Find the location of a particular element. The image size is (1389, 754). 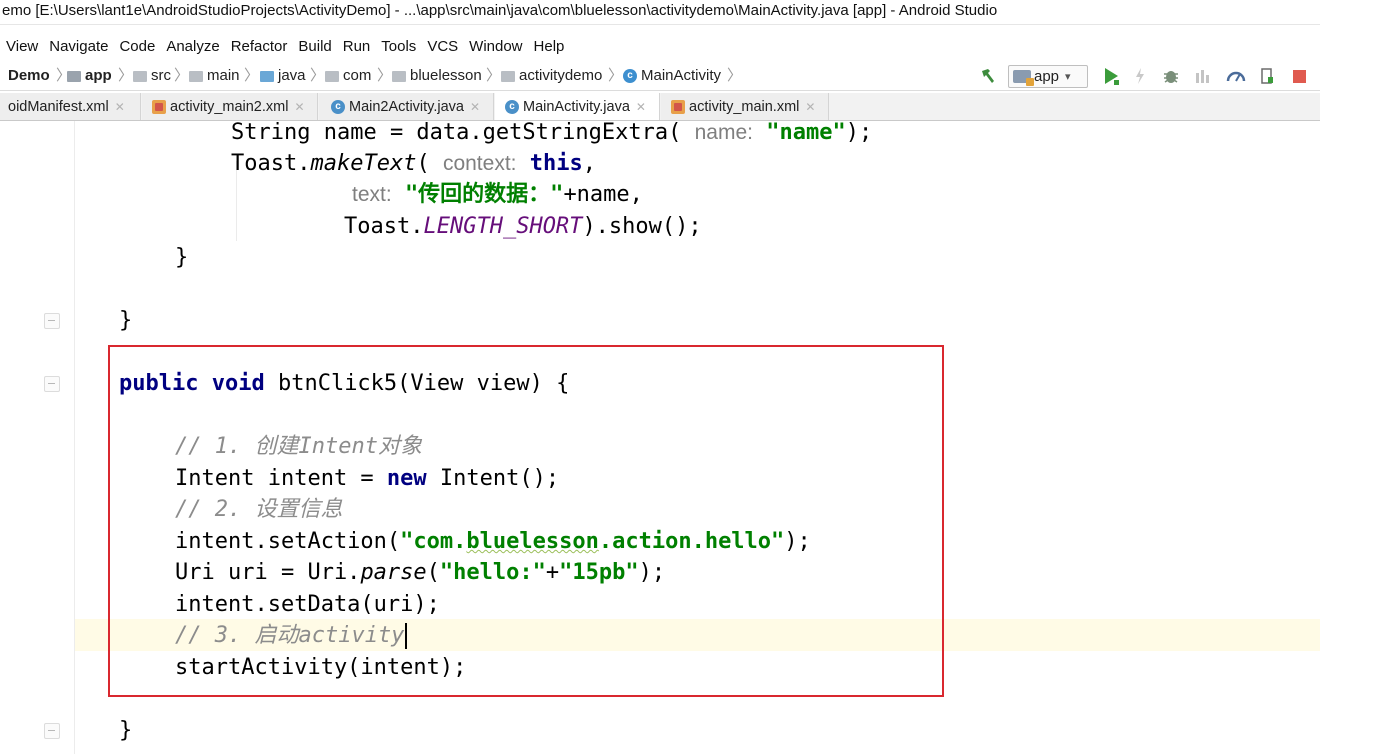

attach-debugger-icon is located at coordinates (1267, 76).